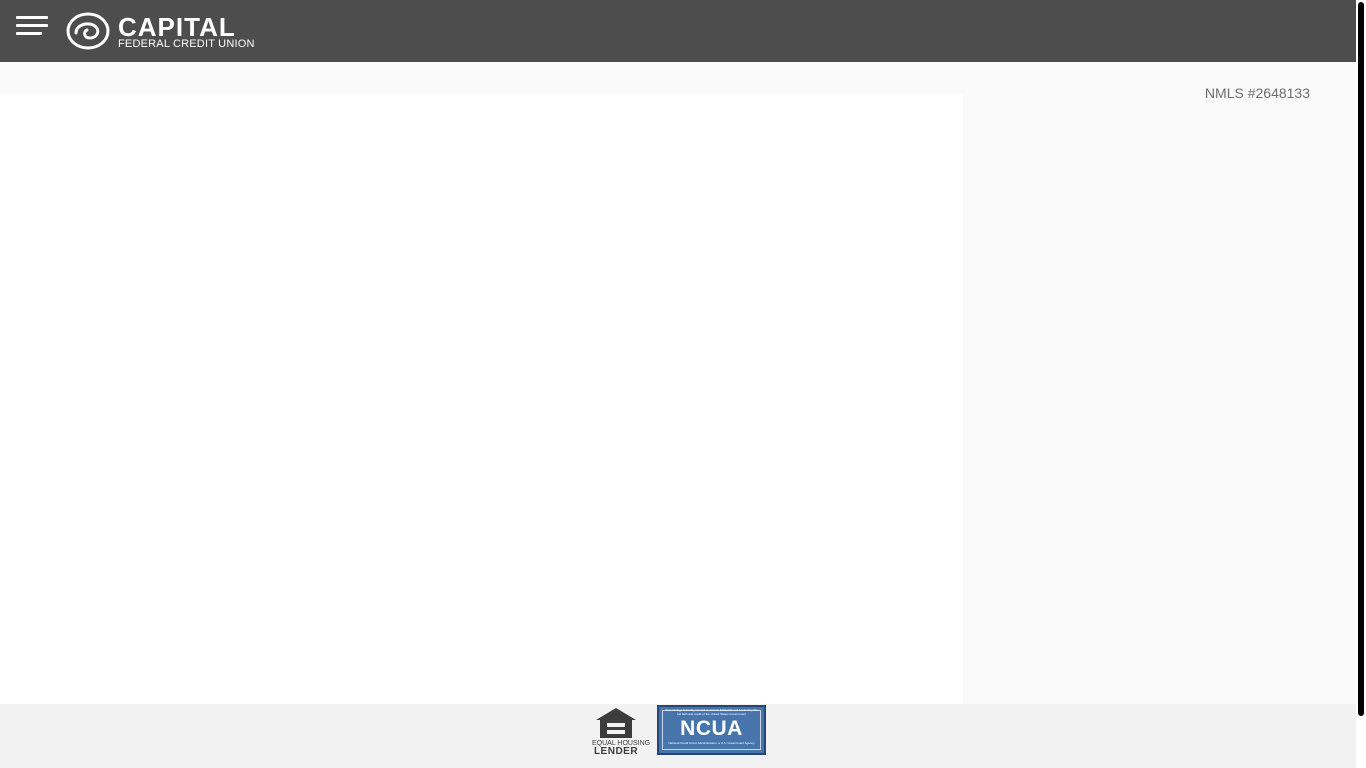 The image size is (1366, 768). I want to click on logo-name: CAPITAL, so click(177, 27).